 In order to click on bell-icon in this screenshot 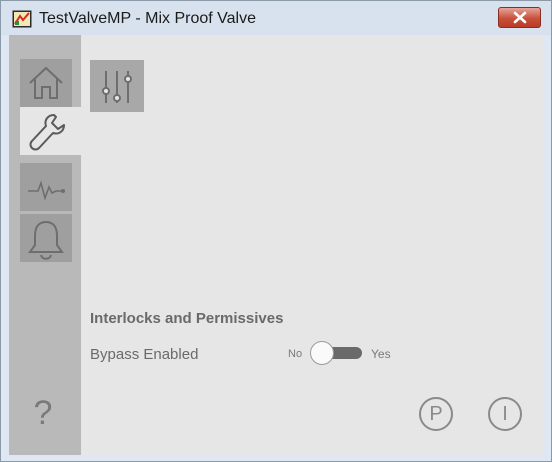, I will do `click(46, 240)`.